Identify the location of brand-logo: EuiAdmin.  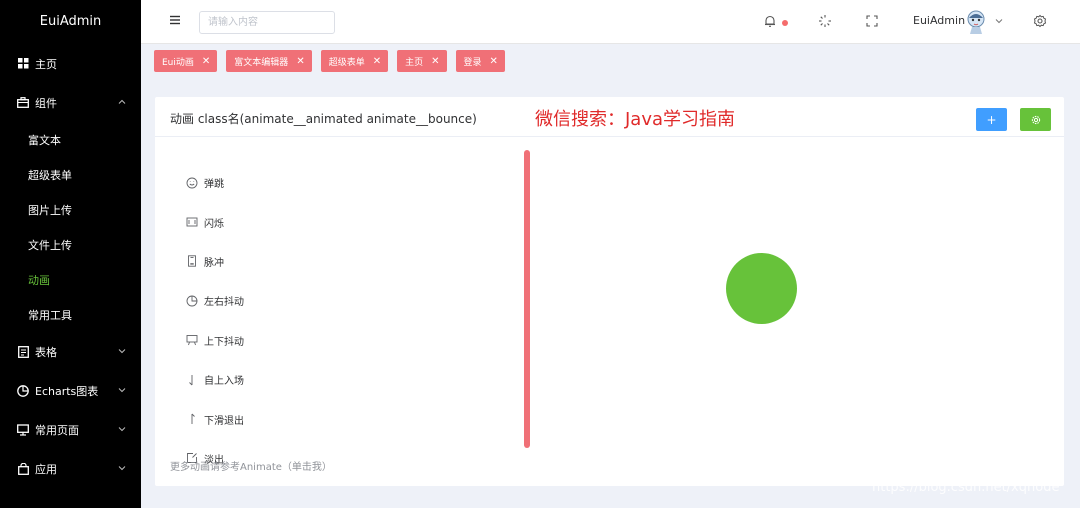
(70, 21).